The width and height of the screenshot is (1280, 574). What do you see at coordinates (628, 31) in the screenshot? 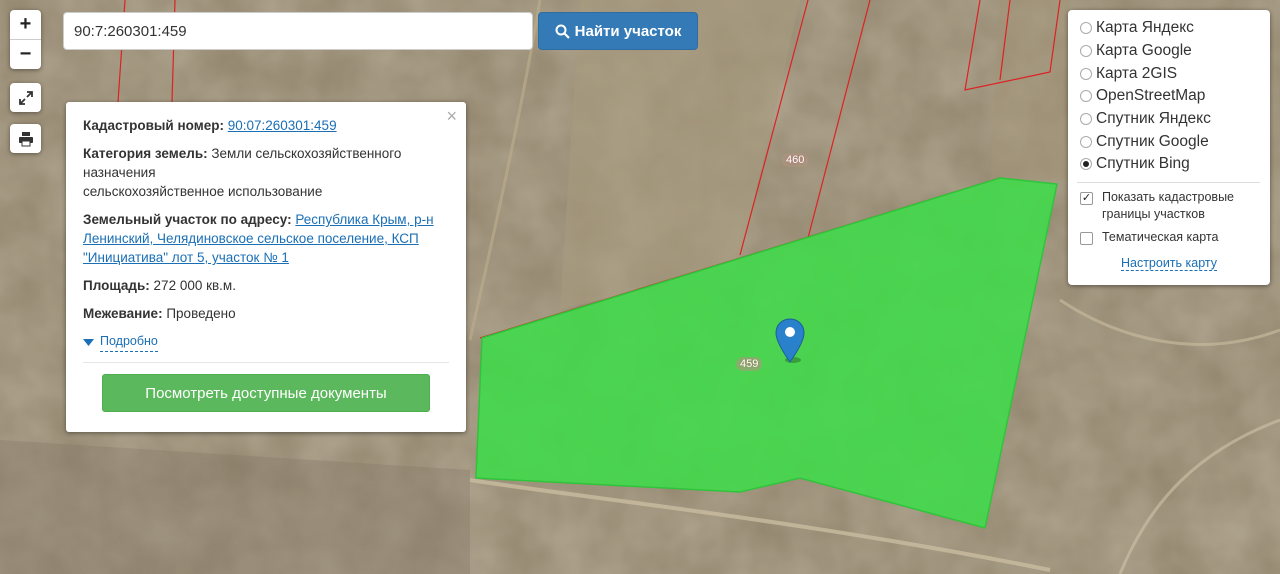
I see `search-button-label: Найти участок` at bounding box center [628, 31].